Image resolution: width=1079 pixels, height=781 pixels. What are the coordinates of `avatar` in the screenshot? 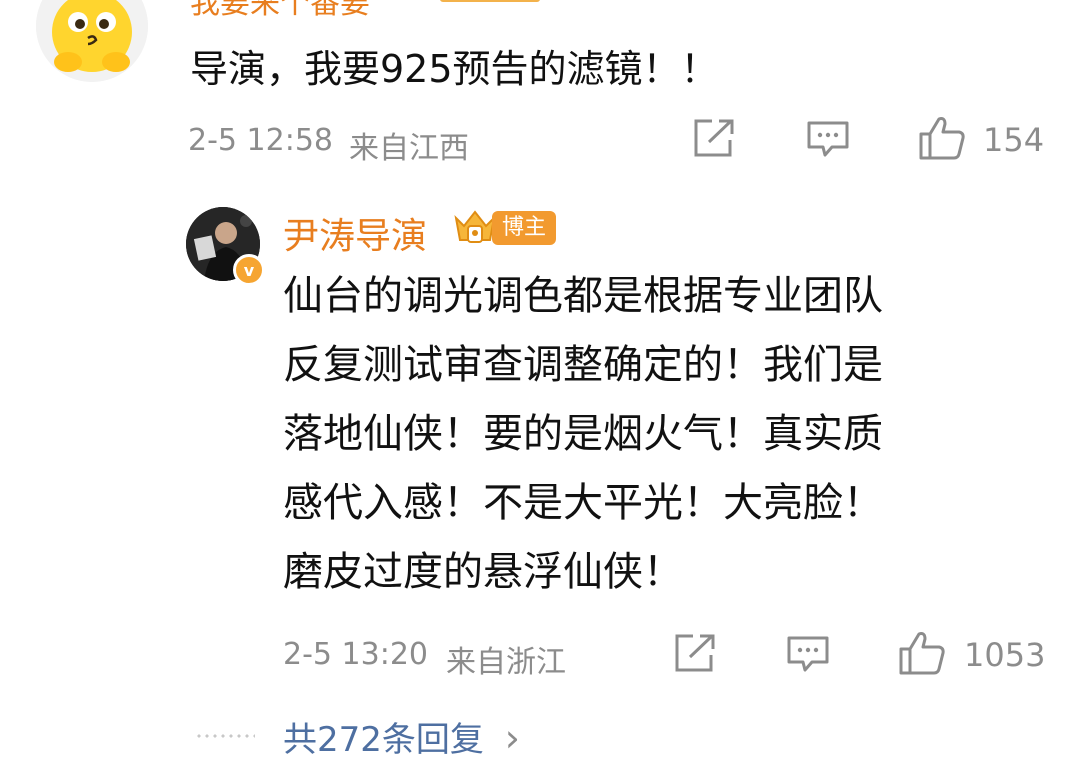 It's located at (92, 41).